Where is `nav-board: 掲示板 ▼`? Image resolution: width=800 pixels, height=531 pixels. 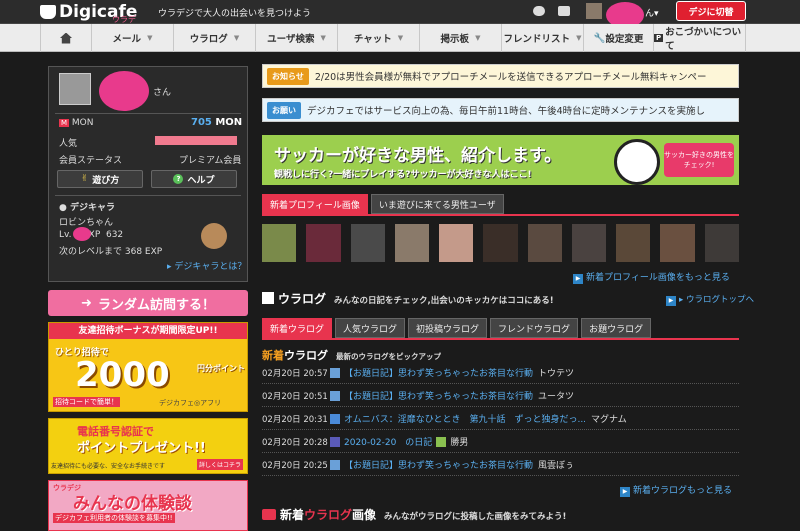
nav-board: 掲示板 ▼ is located at coordinates (461, 38).